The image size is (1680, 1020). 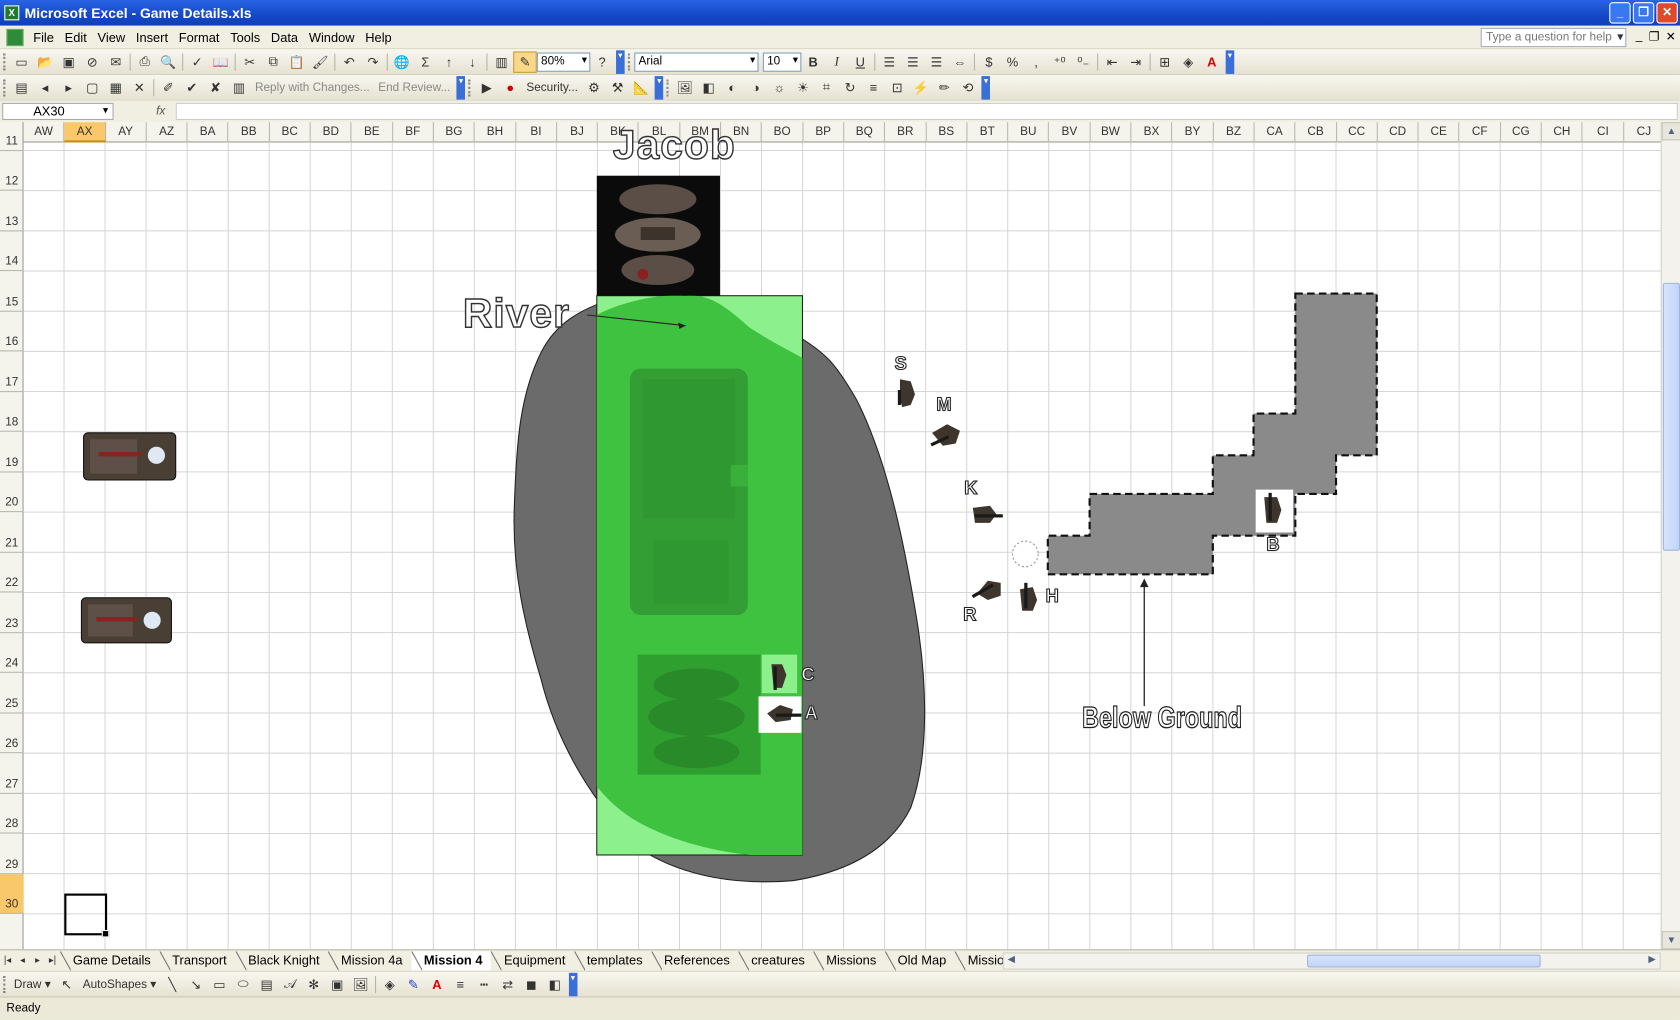 I want to click on control-toolbox-icon: ⚒, so click(x=618, y=87).